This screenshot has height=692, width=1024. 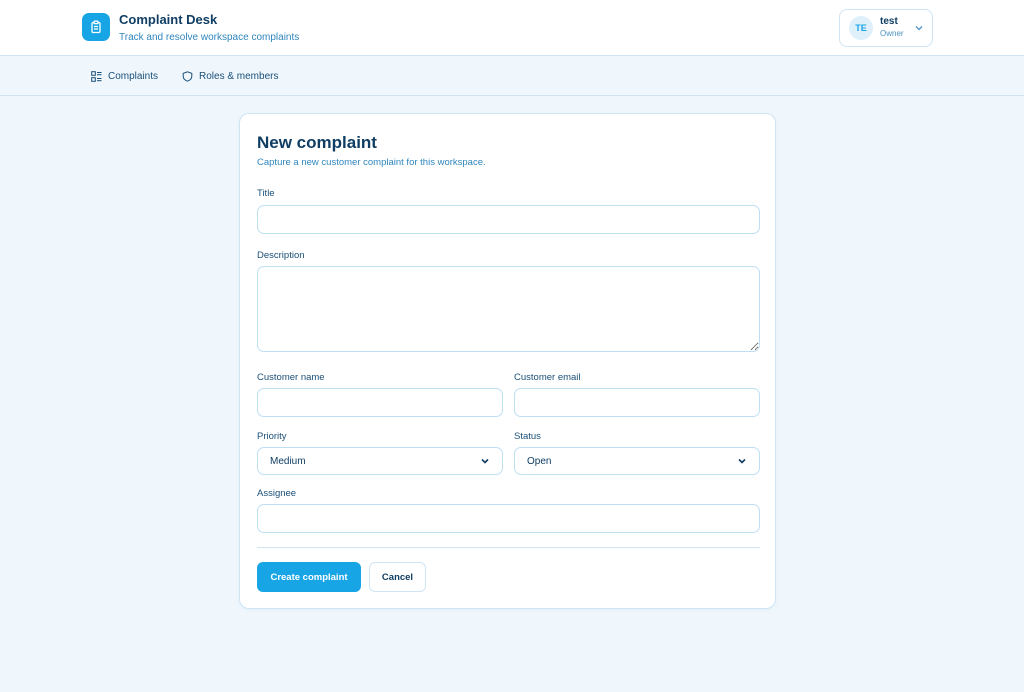 What do you see at coordinates (239, 76) in the screenshot?
I see `nav-item-label: Roles & members` at bounding box center [239, 76].